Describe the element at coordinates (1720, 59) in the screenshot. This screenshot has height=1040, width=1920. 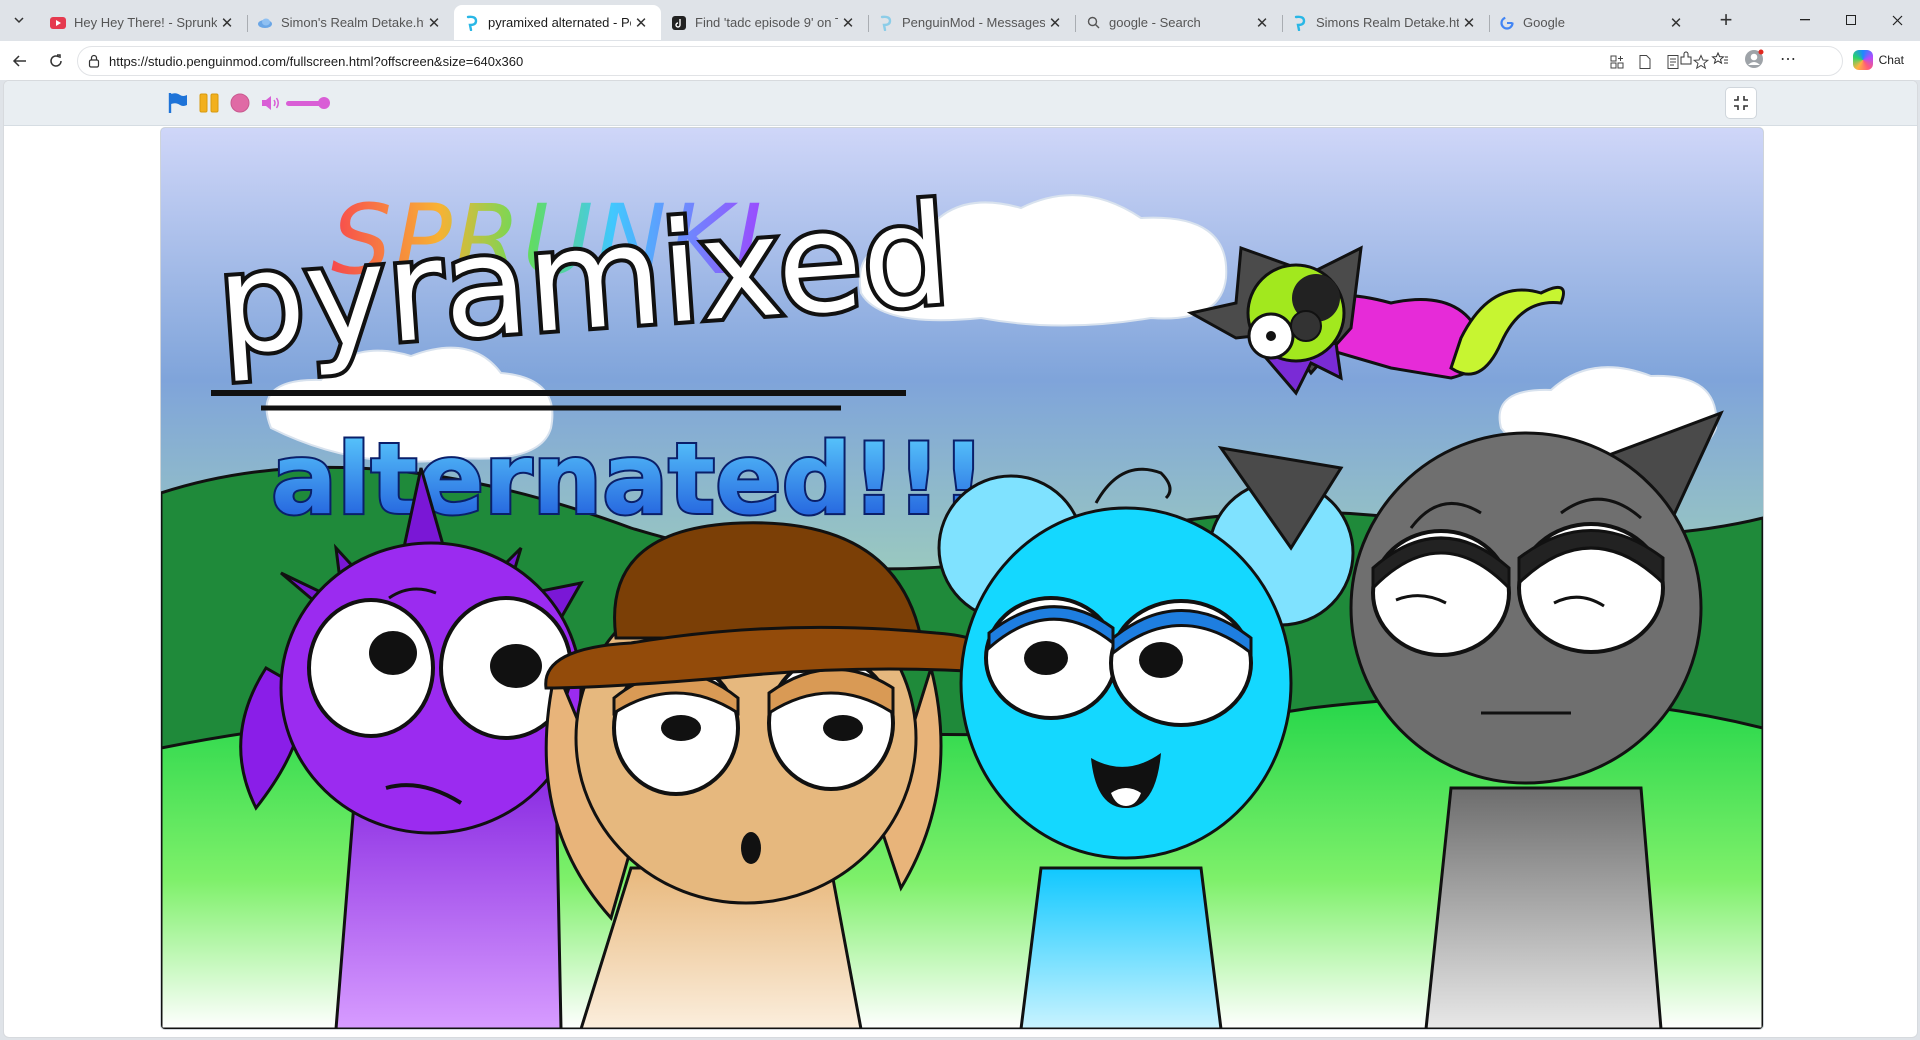
I see `favorites-icon` at that location.